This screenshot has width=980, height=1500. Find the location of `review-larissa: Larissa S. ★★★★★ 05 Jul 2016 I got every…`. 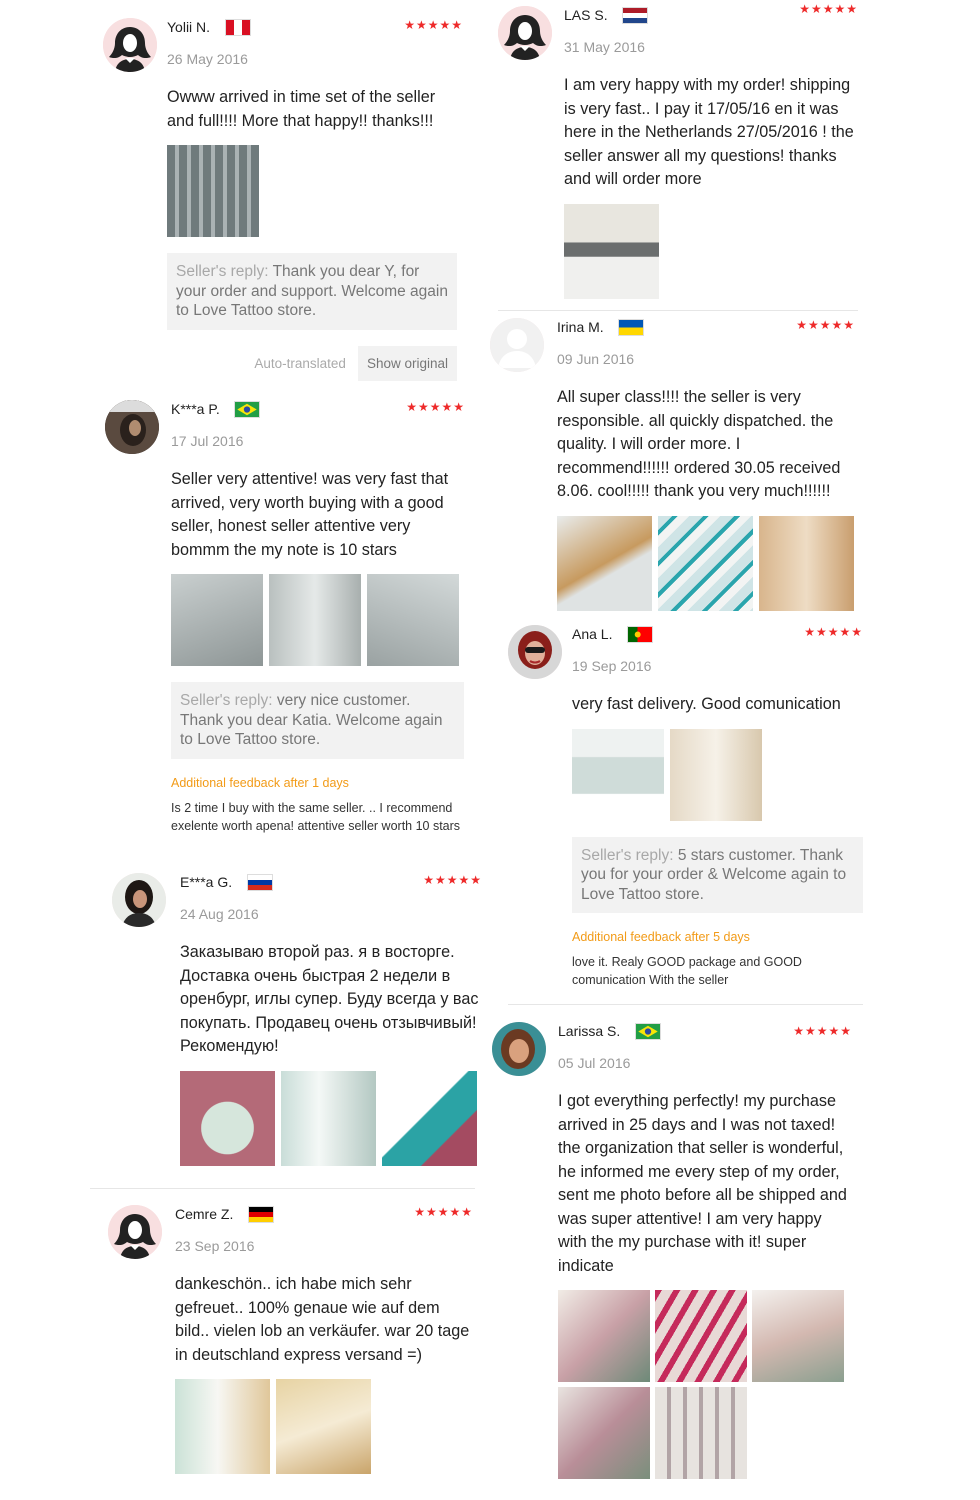

review-larissa: Larissa S. ★★★★★ 05 Jul 2016 I got every… is located at coordinates (672, 1252).